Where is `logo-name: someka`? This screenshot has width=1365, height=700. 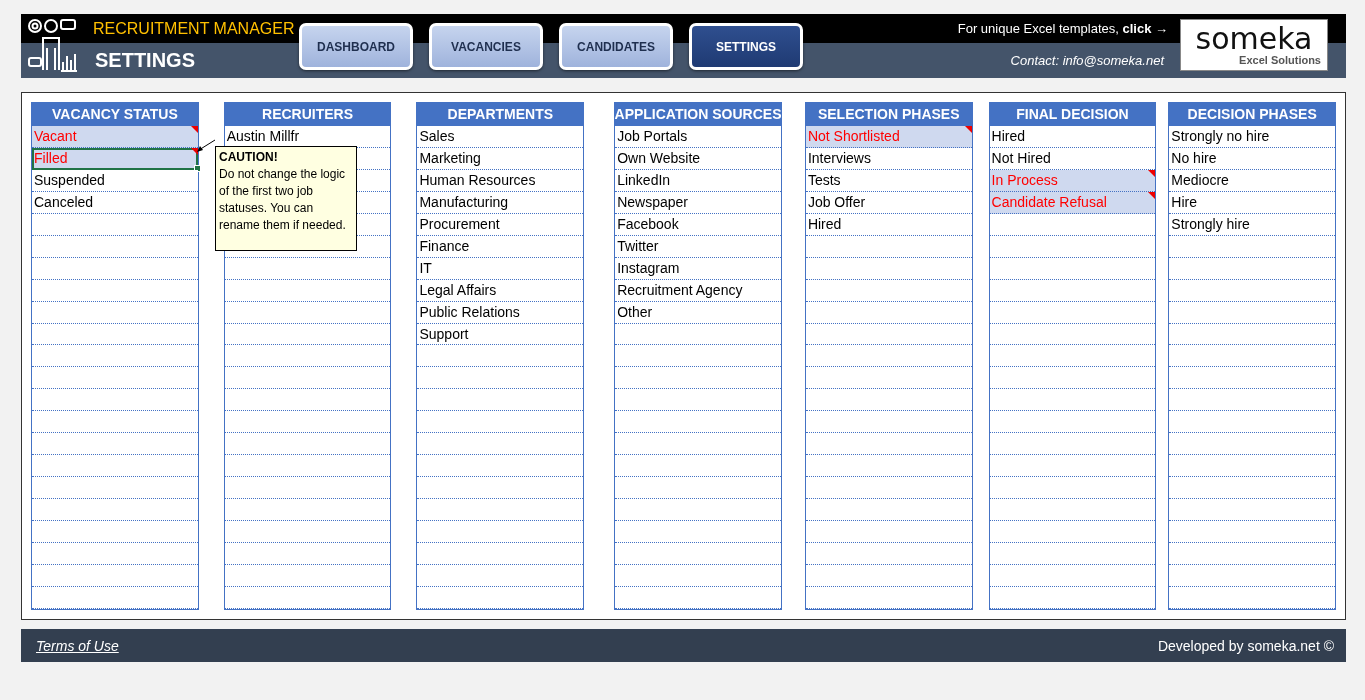 logo-name: someka is located at coordinates (1254, 39).